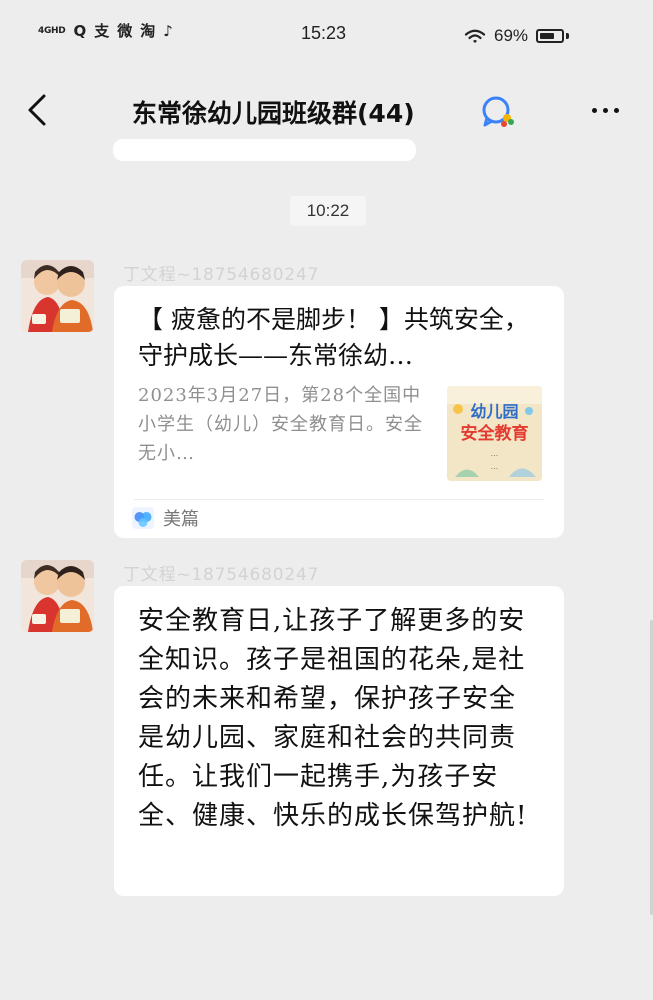 This screenshot has width=653, height=1000. I want to click on weibo-icon: 微, so click(125, 31).